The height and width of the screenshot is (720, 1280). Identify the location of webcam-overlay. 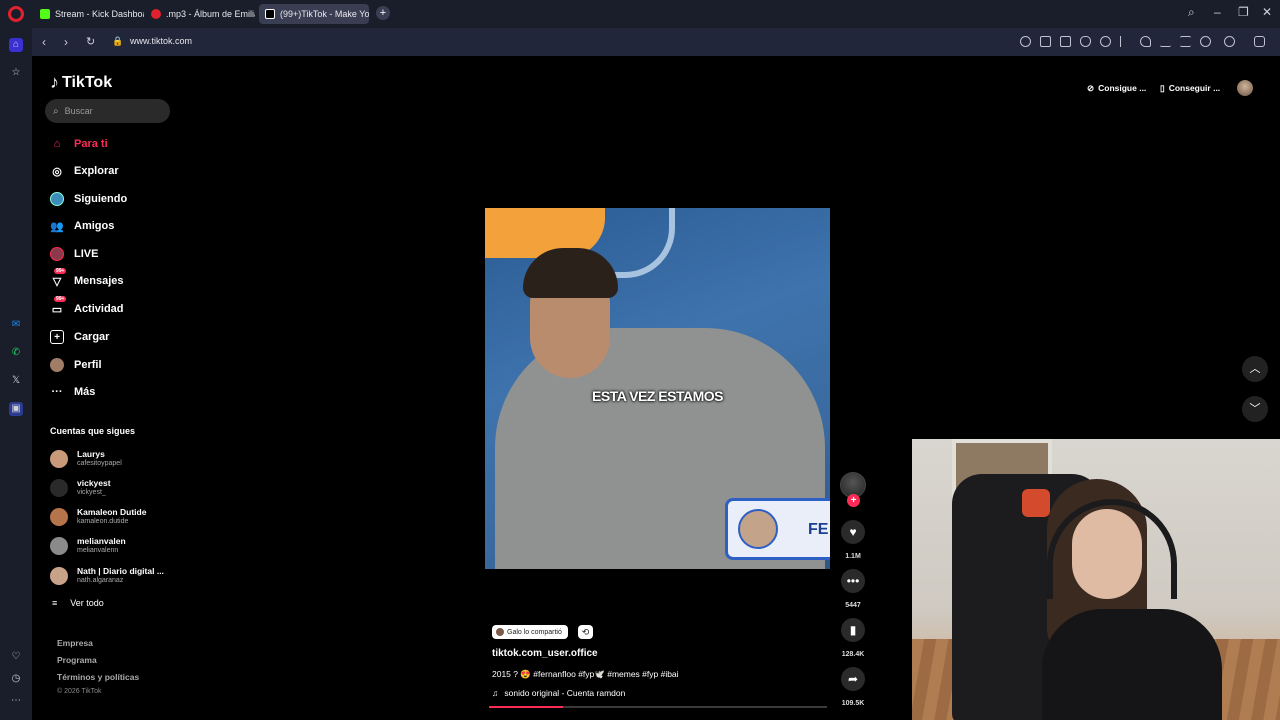
(1096, 579).